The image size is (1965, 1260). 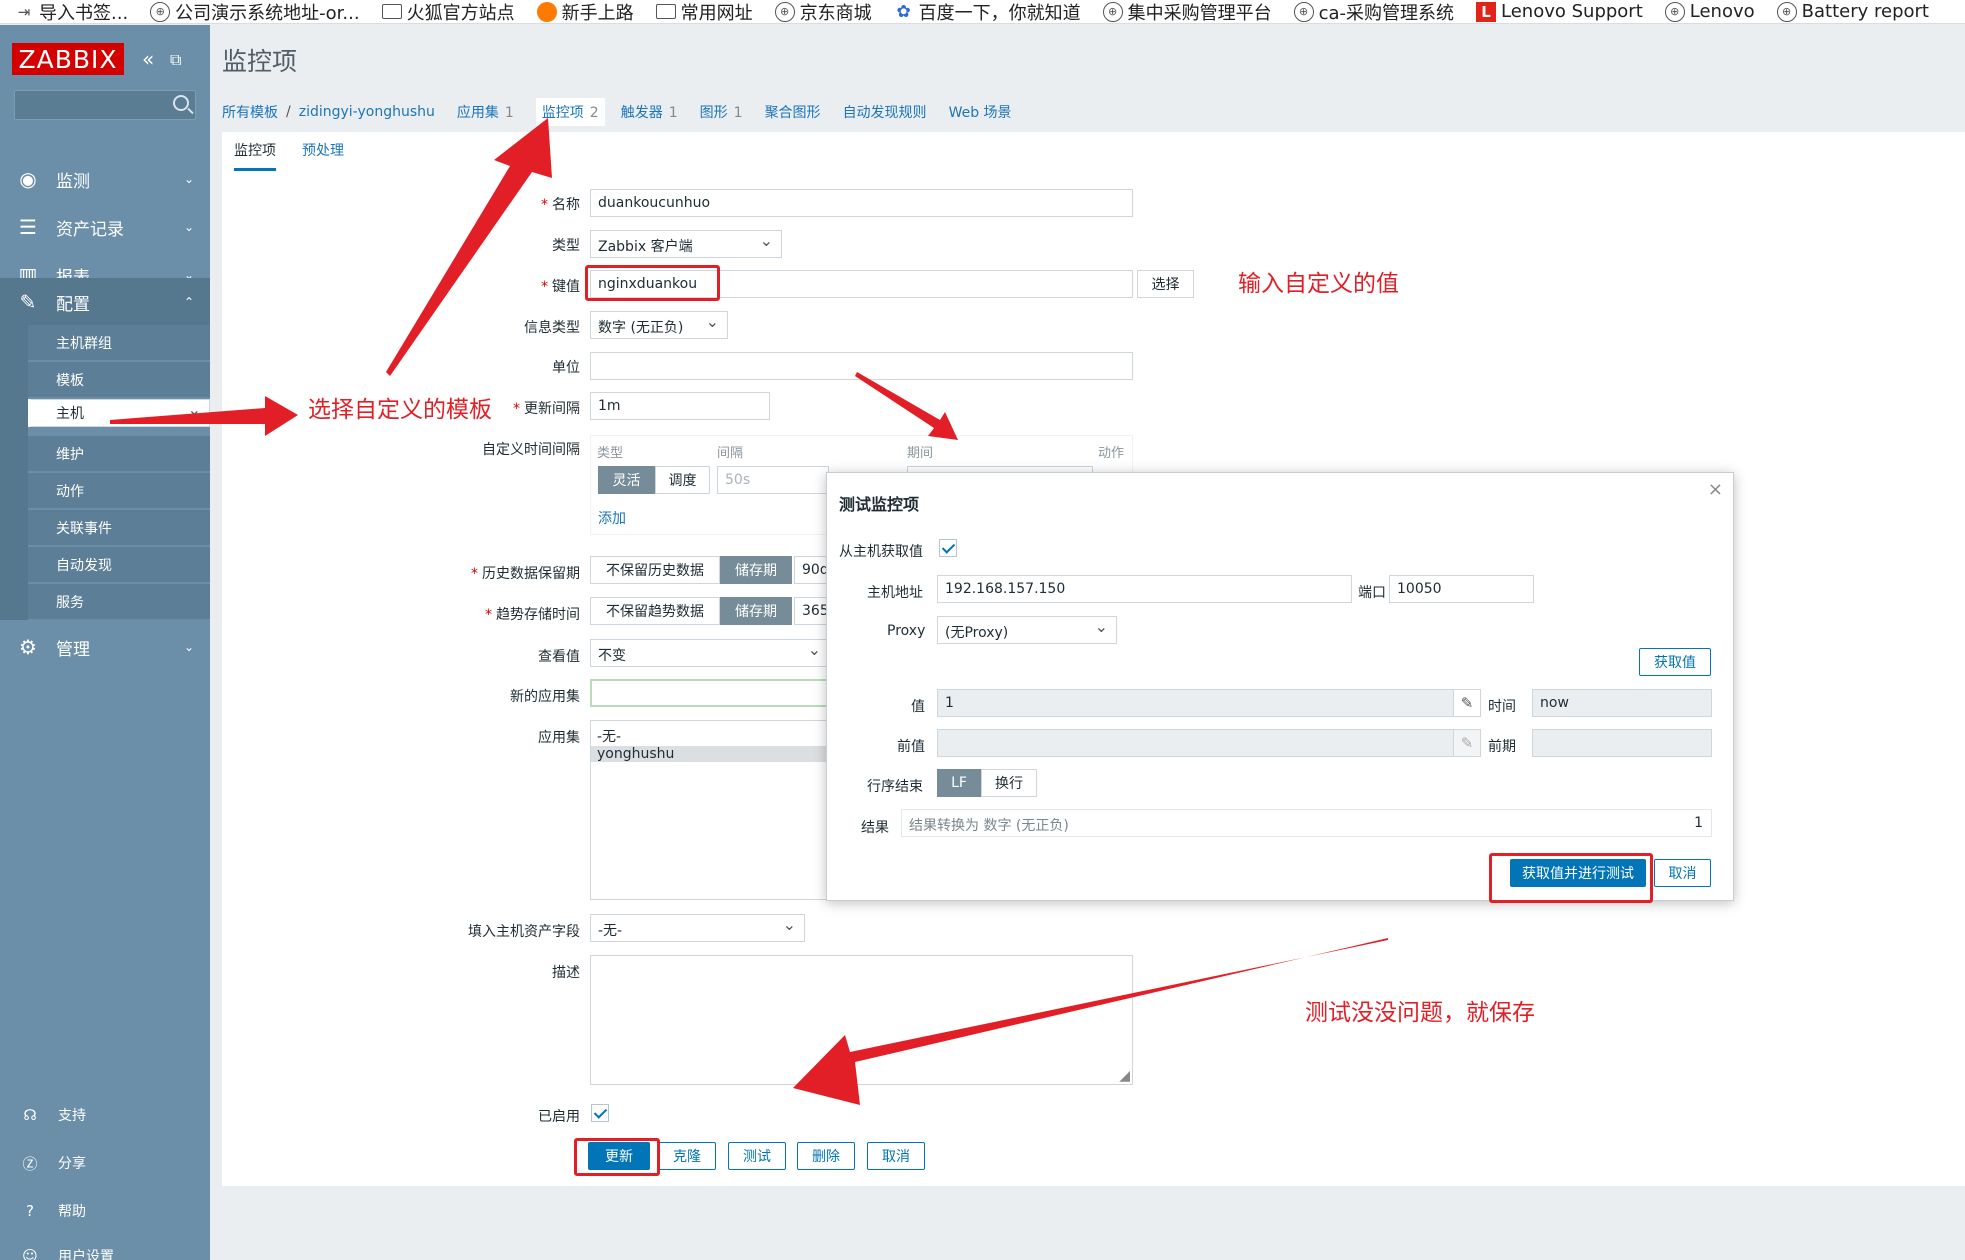 I want to click on tab-item: 监控项, so click(x=255, y=155).